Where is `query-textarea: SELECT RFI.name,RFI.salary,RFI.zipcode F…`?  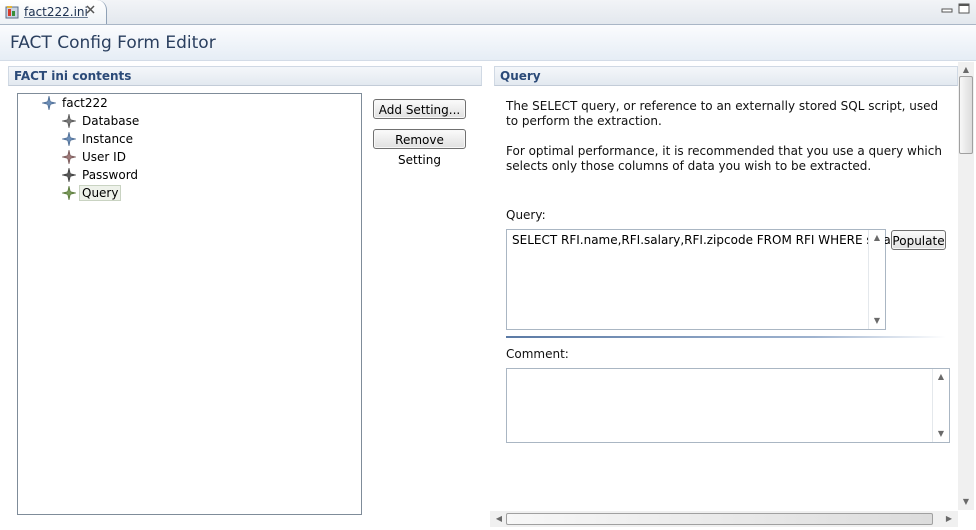 query-textarea: SELECT RFI.name,RFI.salary,RFI.zipcode F… is located at coordinates (704, 279).